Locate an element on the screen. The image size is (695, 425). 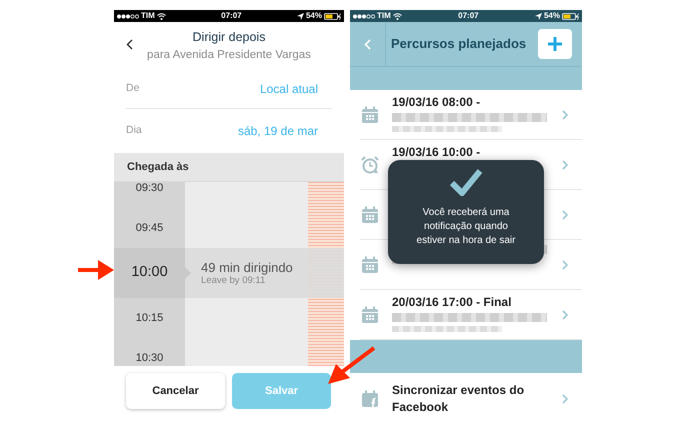
plus-icon is located at coordinates (555, 44).